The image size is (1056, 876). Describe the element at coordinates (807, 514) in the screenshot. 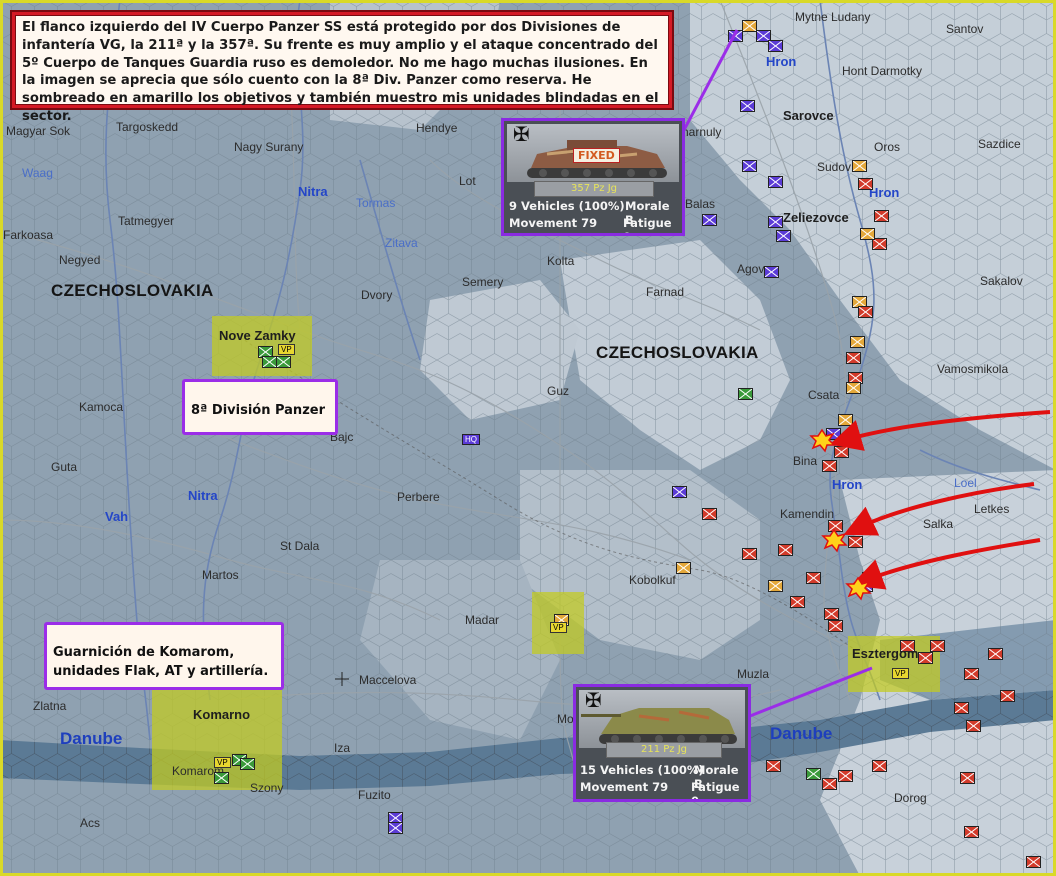

I see `town-kamendin: Kamendin` at that location.